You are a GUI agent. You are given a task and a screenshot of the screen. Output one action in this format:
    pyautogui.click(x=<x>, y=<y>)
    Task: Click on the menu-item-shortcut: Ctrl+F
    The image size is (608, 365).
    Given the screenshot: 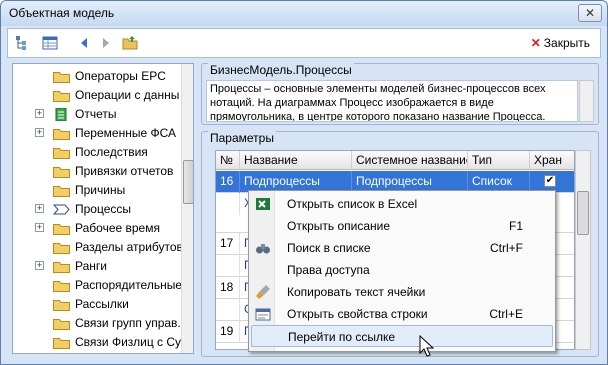 What is the action you would take?
    pyautogui.click(x=506, y=248)
    